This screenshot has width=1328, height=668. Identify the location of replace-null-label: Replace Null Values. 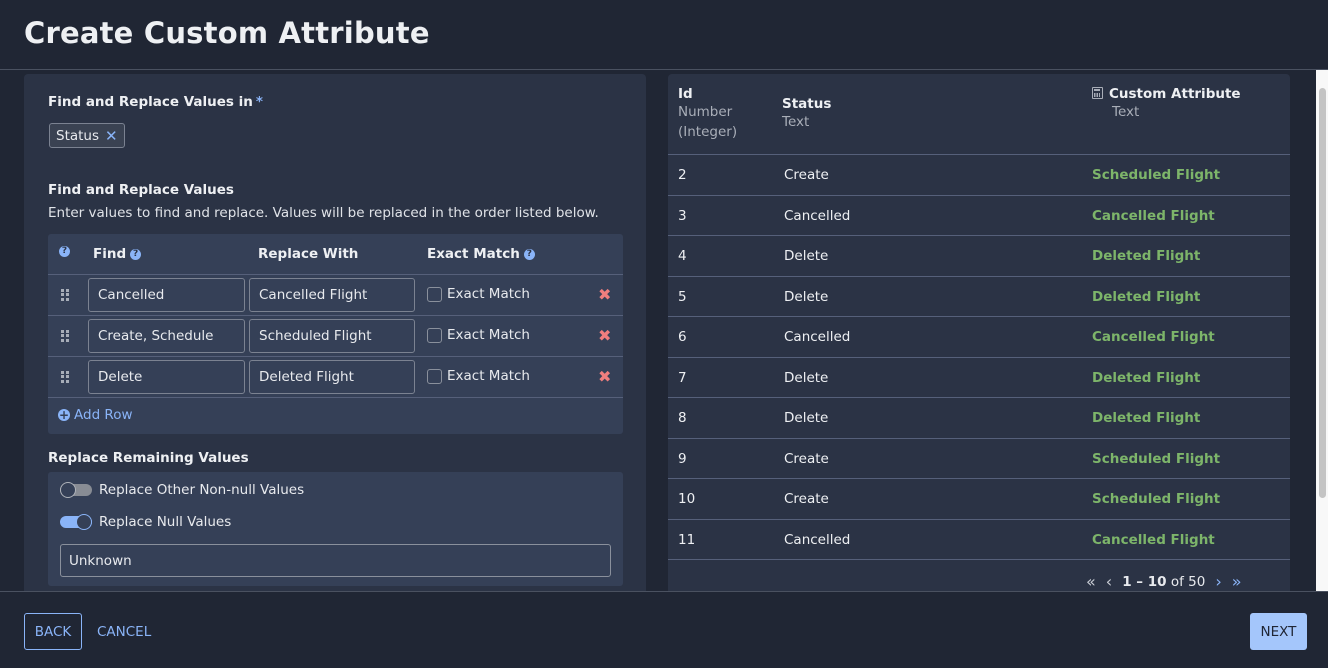
(165, 522).